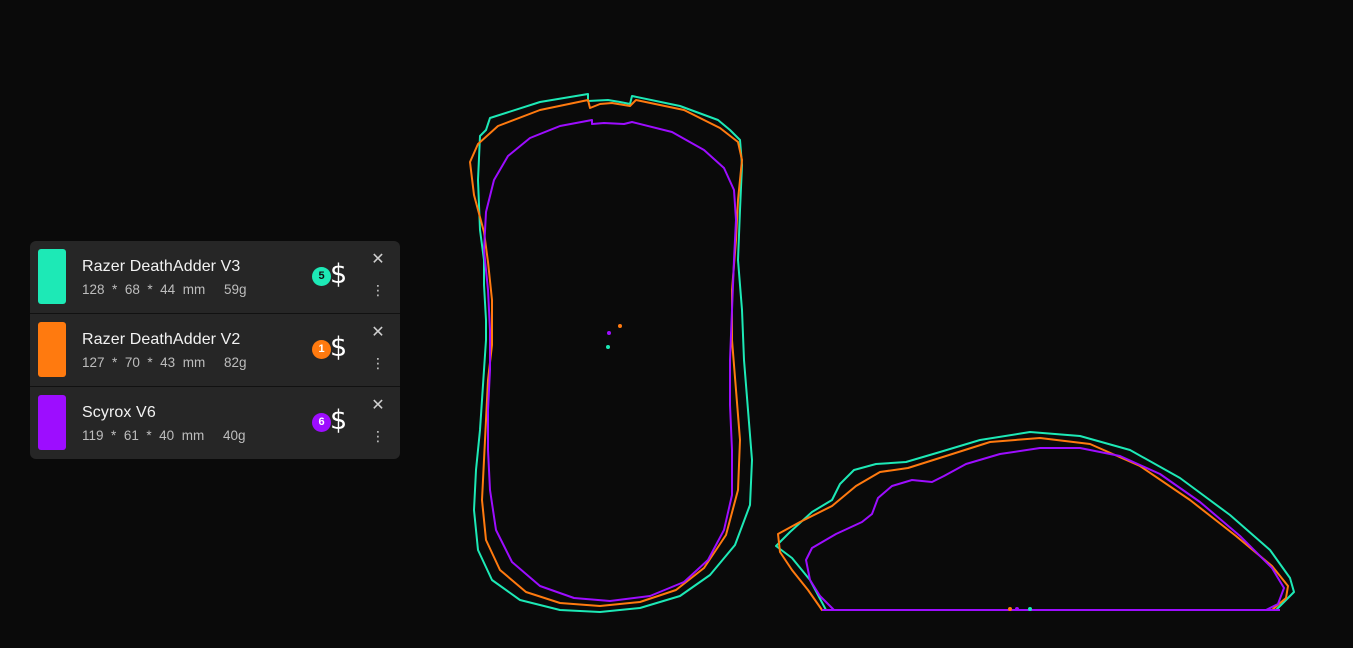 This screenshot has width=1353, height=648. I want to click on side-centroid-v2, so click(1010, 609).